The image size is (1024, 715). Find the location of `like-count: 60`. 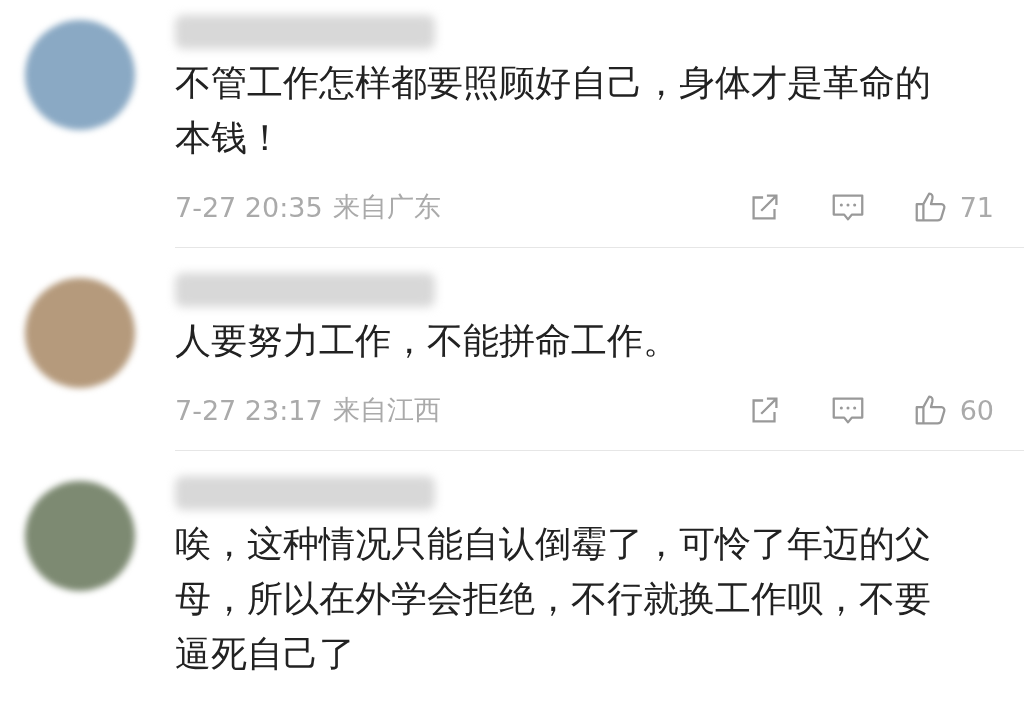

like-count: 60 is located at coordinates (976, 410).